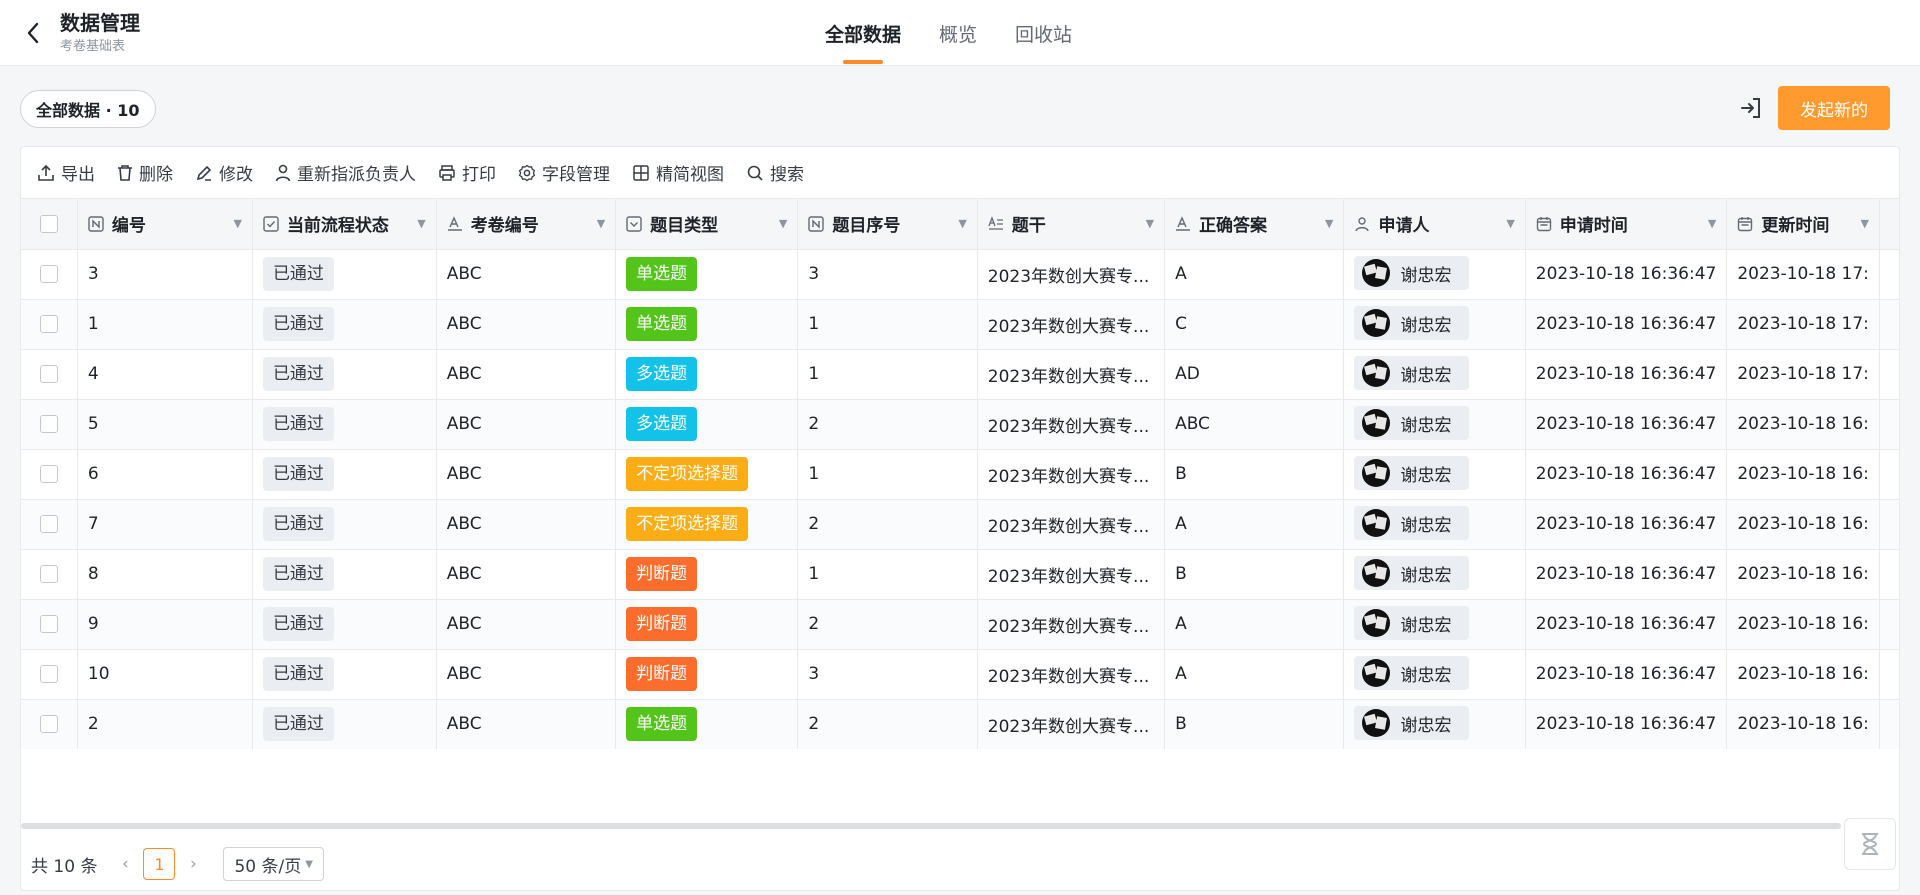 This screenshot has width=1920, height=895. What do you see at coordinates (1254, 424) in the screenshot?
I see `cell-answer: ABC` at bounding box center [1254, 424].